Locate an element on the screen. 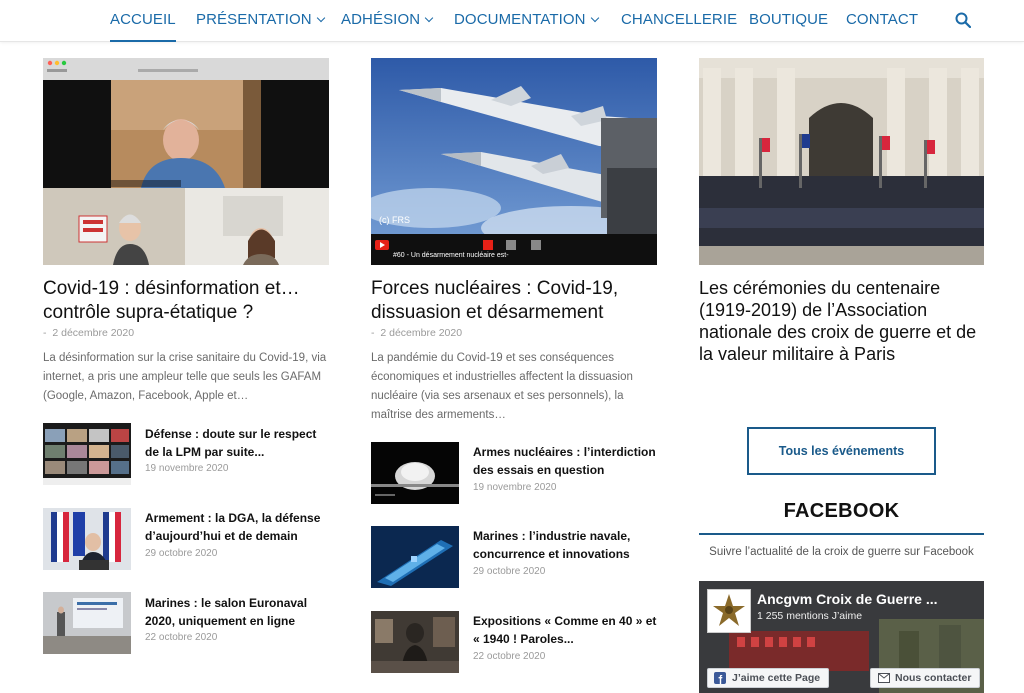 The height and width of the screenshot is (693, 1024). facebook-heading: FACEBOOK is located at coordinates (841, 511).